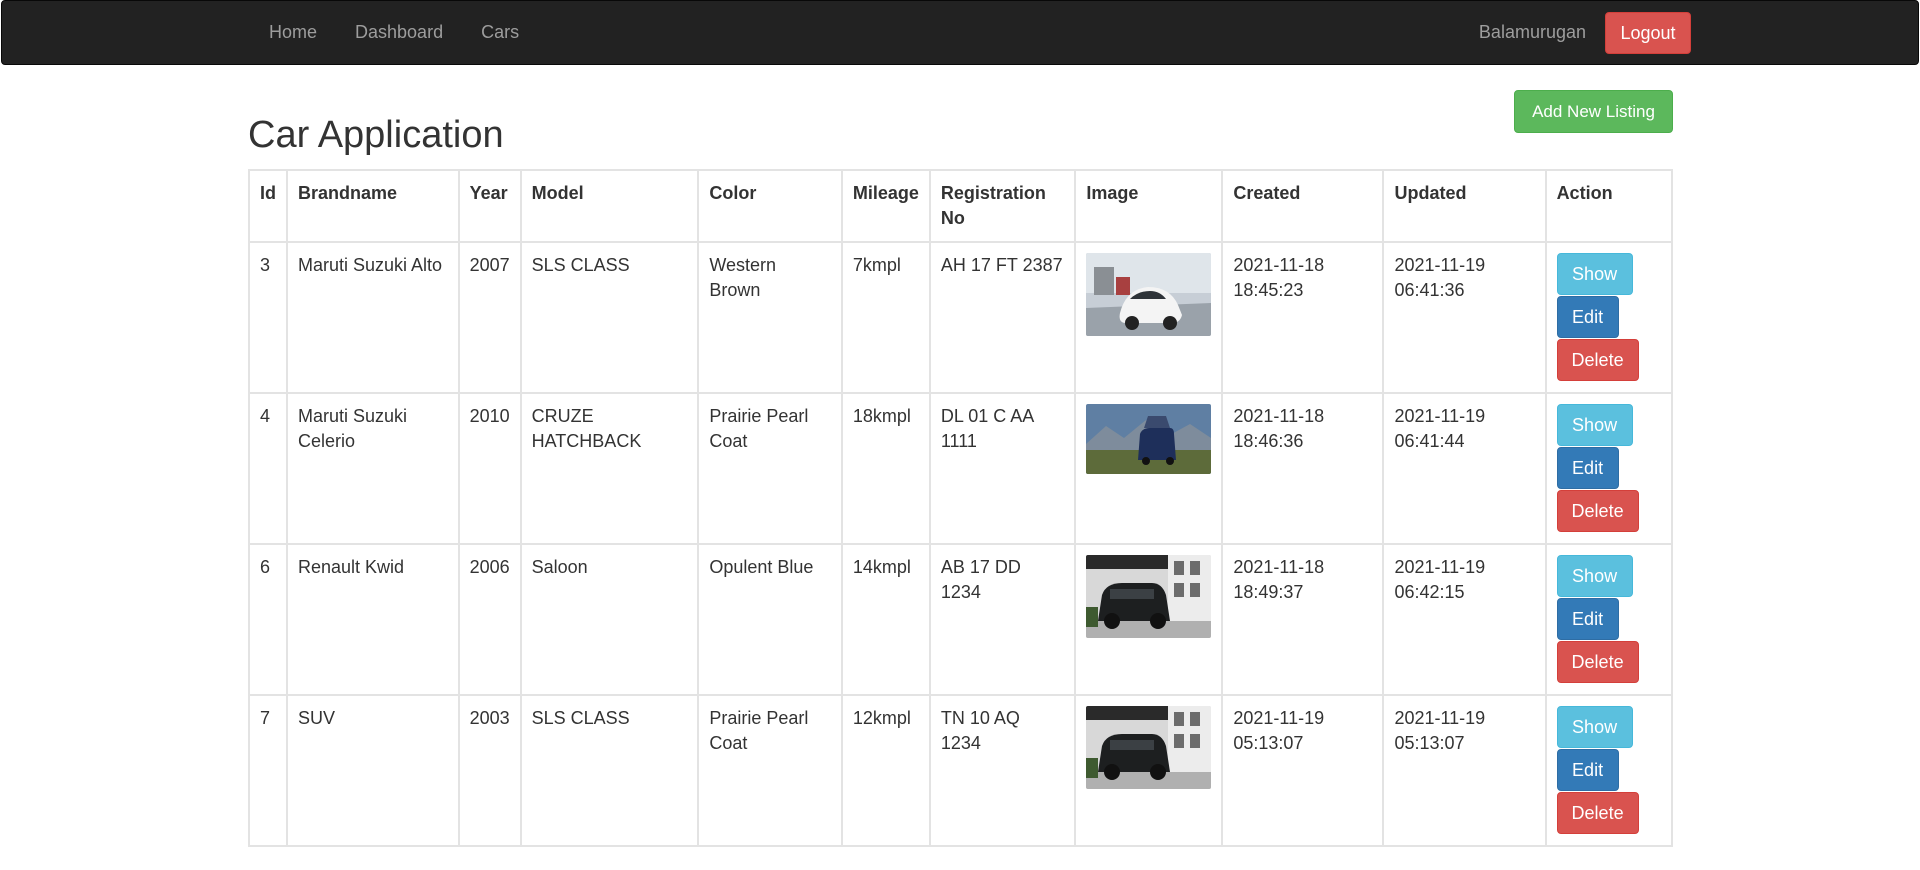 This screenshot has height=870, width=1920. What do you see at coordinates (1303, 206) in the screenshot?
I see `header-created: Created` at bounding box center [1303, 206].